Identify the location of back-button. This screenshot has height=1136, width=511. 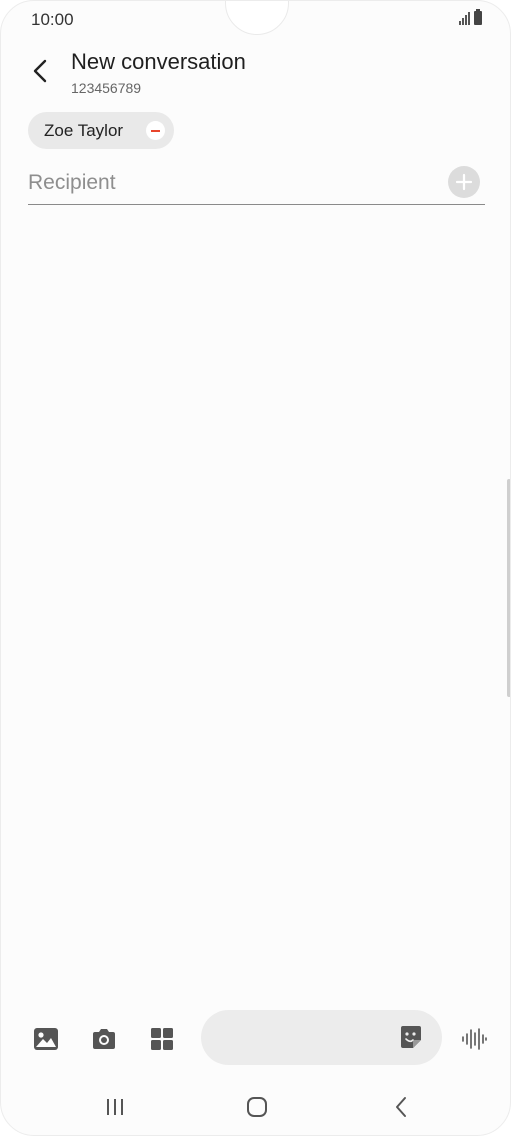
(41, 71).